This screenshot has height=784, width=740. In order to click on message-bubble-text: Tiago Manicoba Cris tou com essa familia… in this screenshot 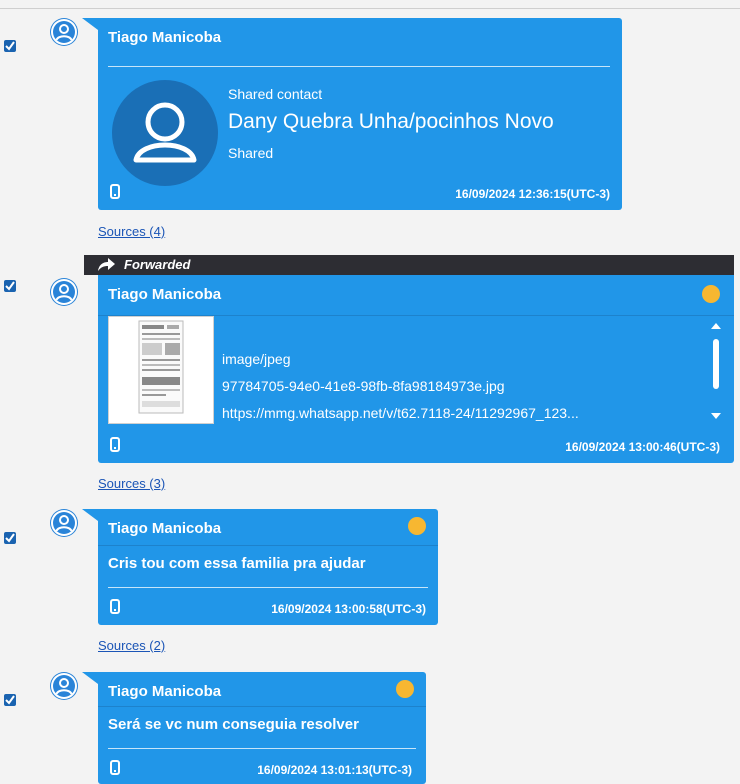, I will do `click(260, 567)`.